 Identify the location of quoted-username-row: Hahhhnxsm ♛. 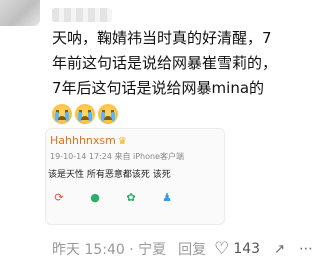
(88, 140).